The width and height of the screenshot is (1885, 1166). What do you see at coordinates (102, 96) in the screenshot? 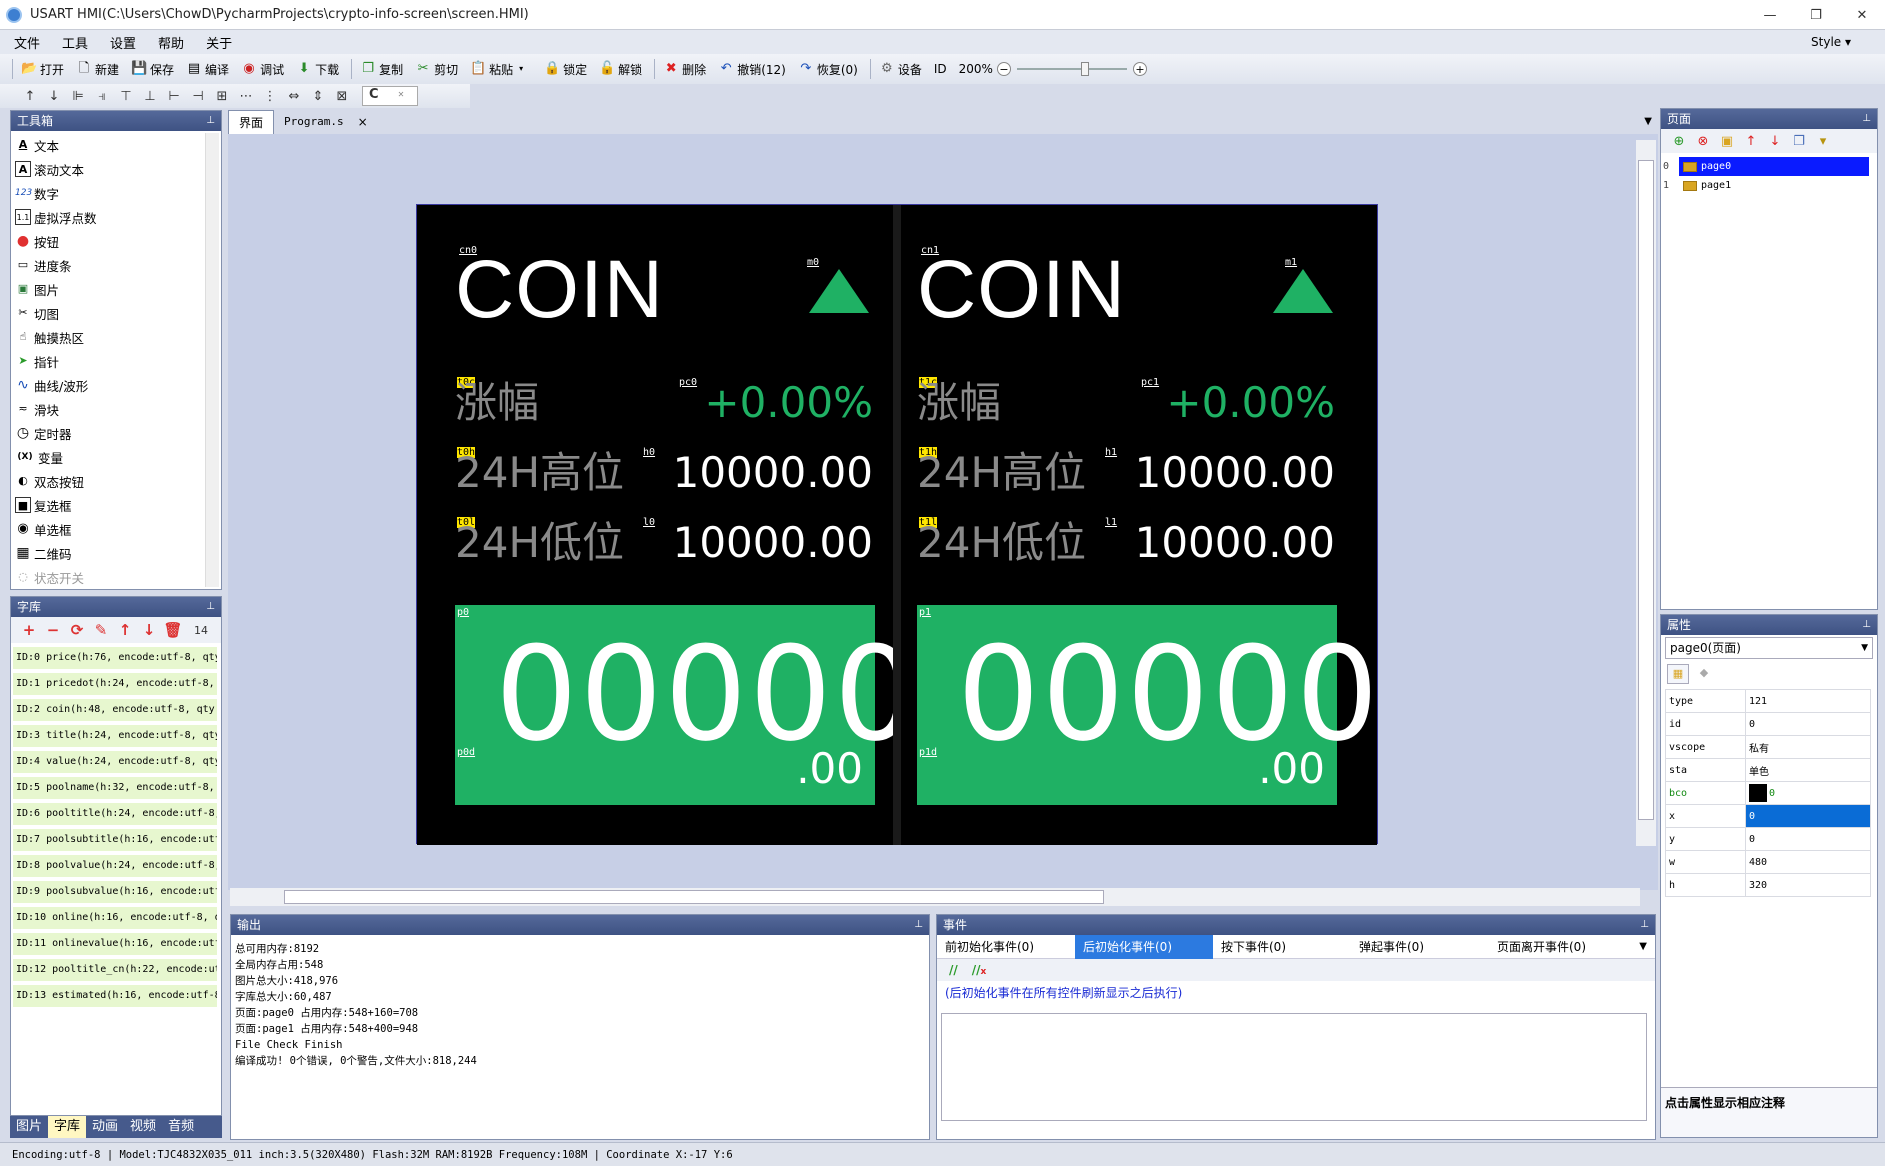
I see `align-right-icon: ⫣` at bounding box center [102, 96].